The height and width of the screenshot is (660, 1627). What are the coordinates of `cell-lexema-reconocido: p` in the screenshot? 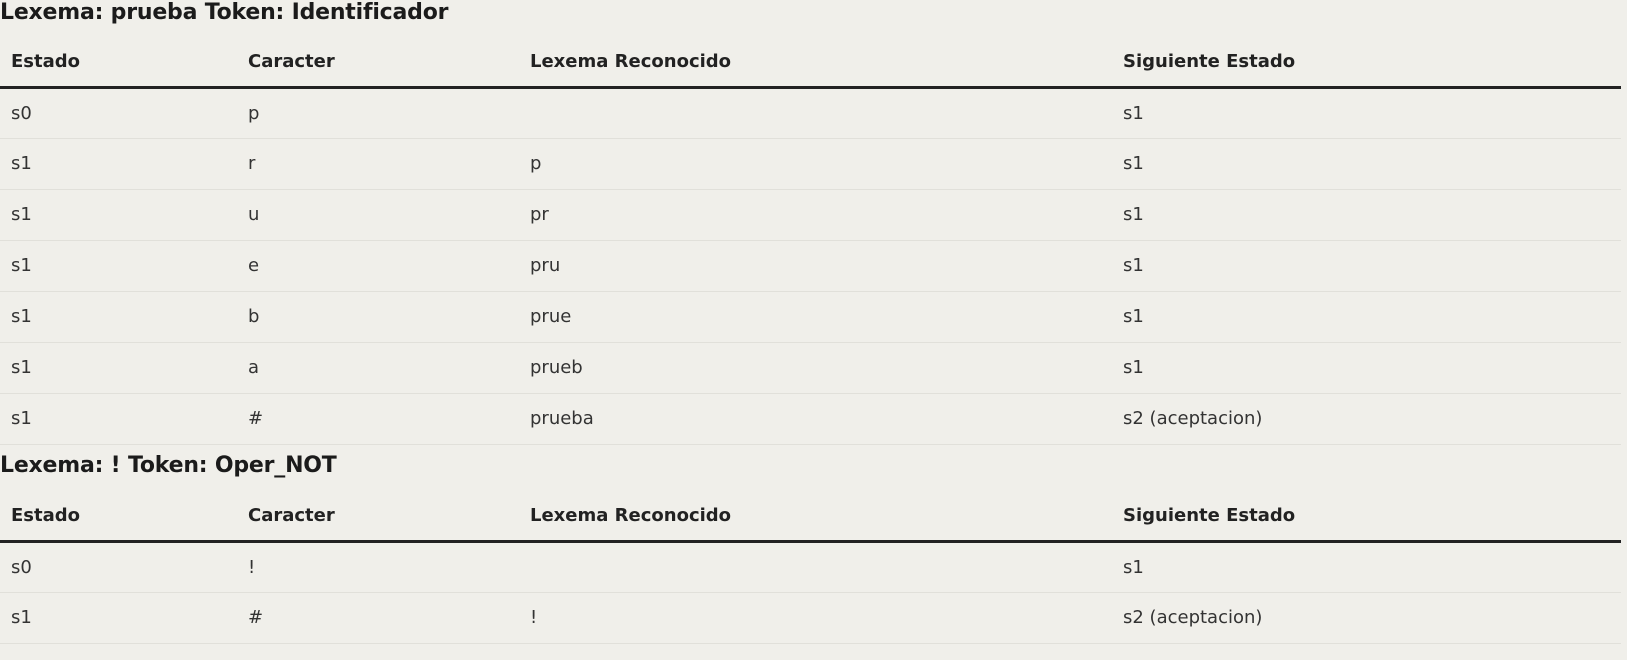 It's located at (815, 164).